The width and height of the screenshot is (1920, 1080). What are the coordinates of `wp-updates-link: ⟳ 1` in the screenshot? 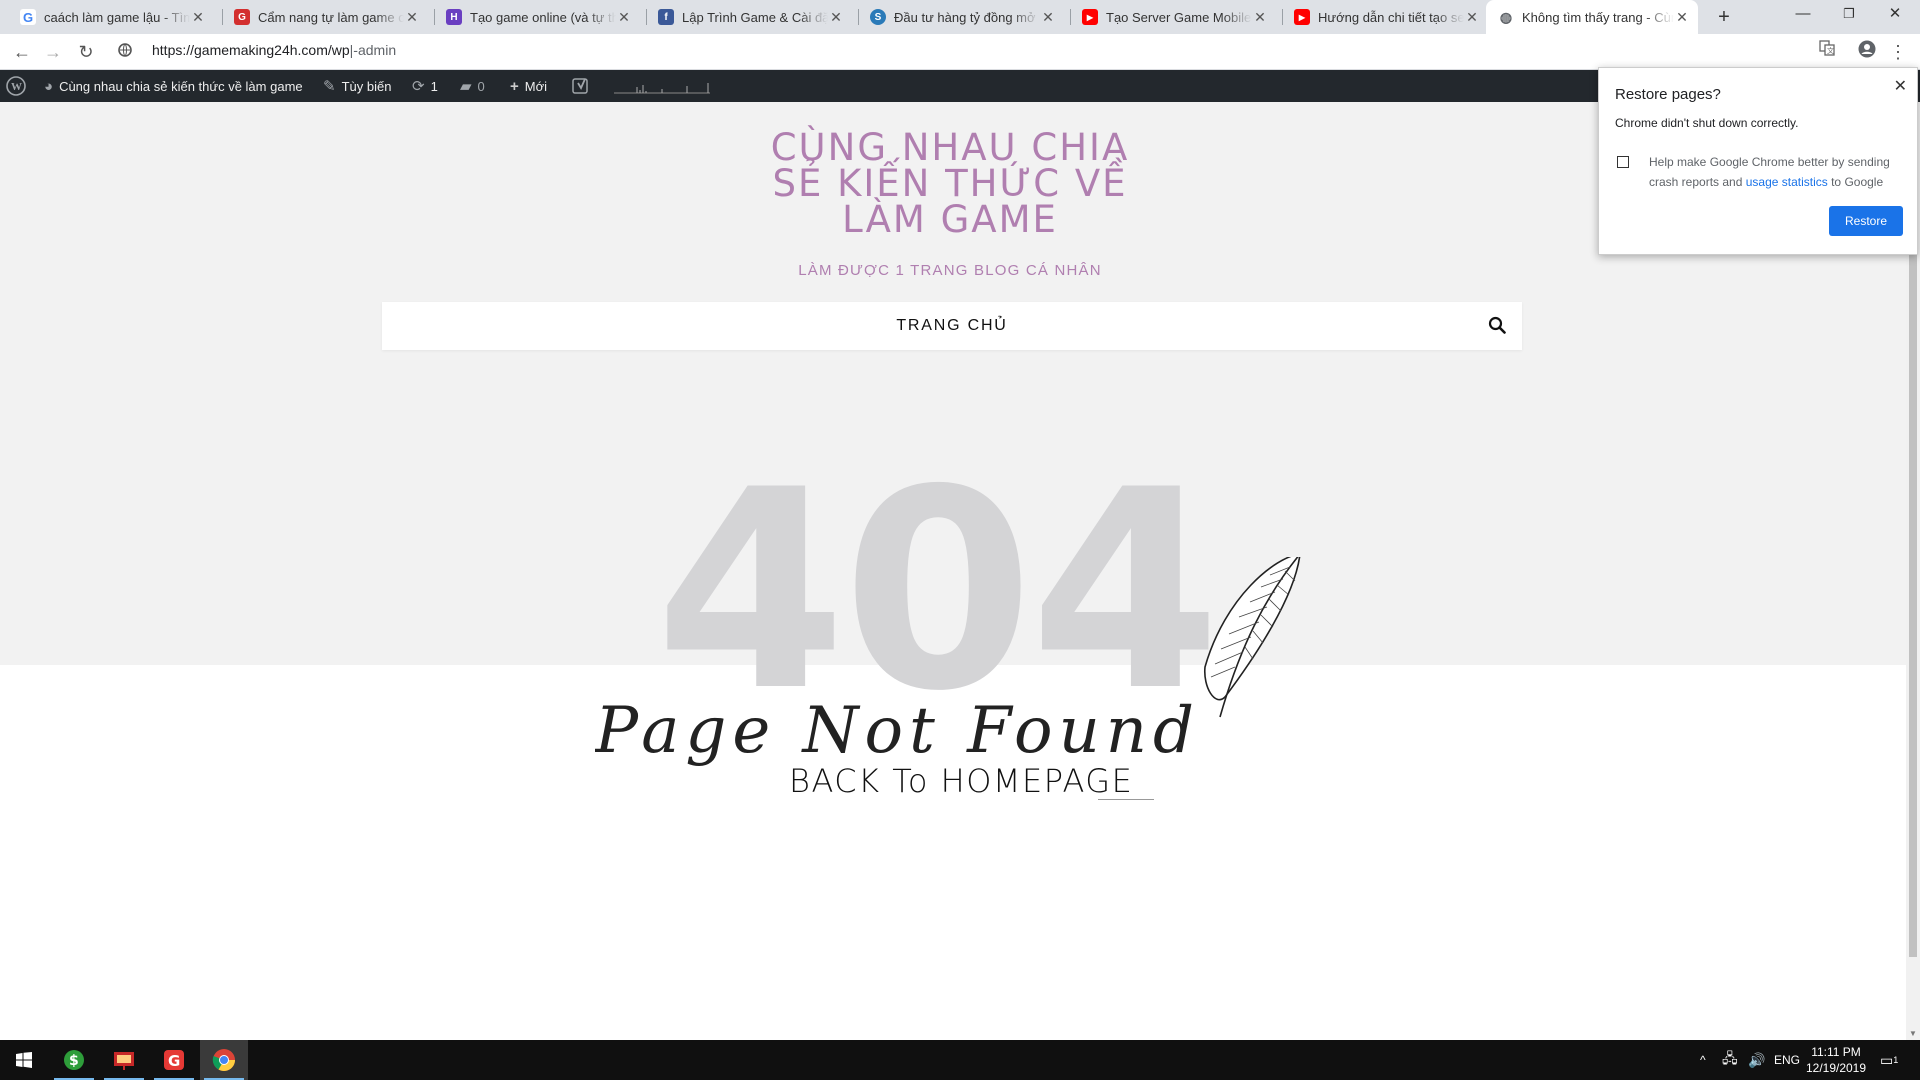 It's located at (425, 86).